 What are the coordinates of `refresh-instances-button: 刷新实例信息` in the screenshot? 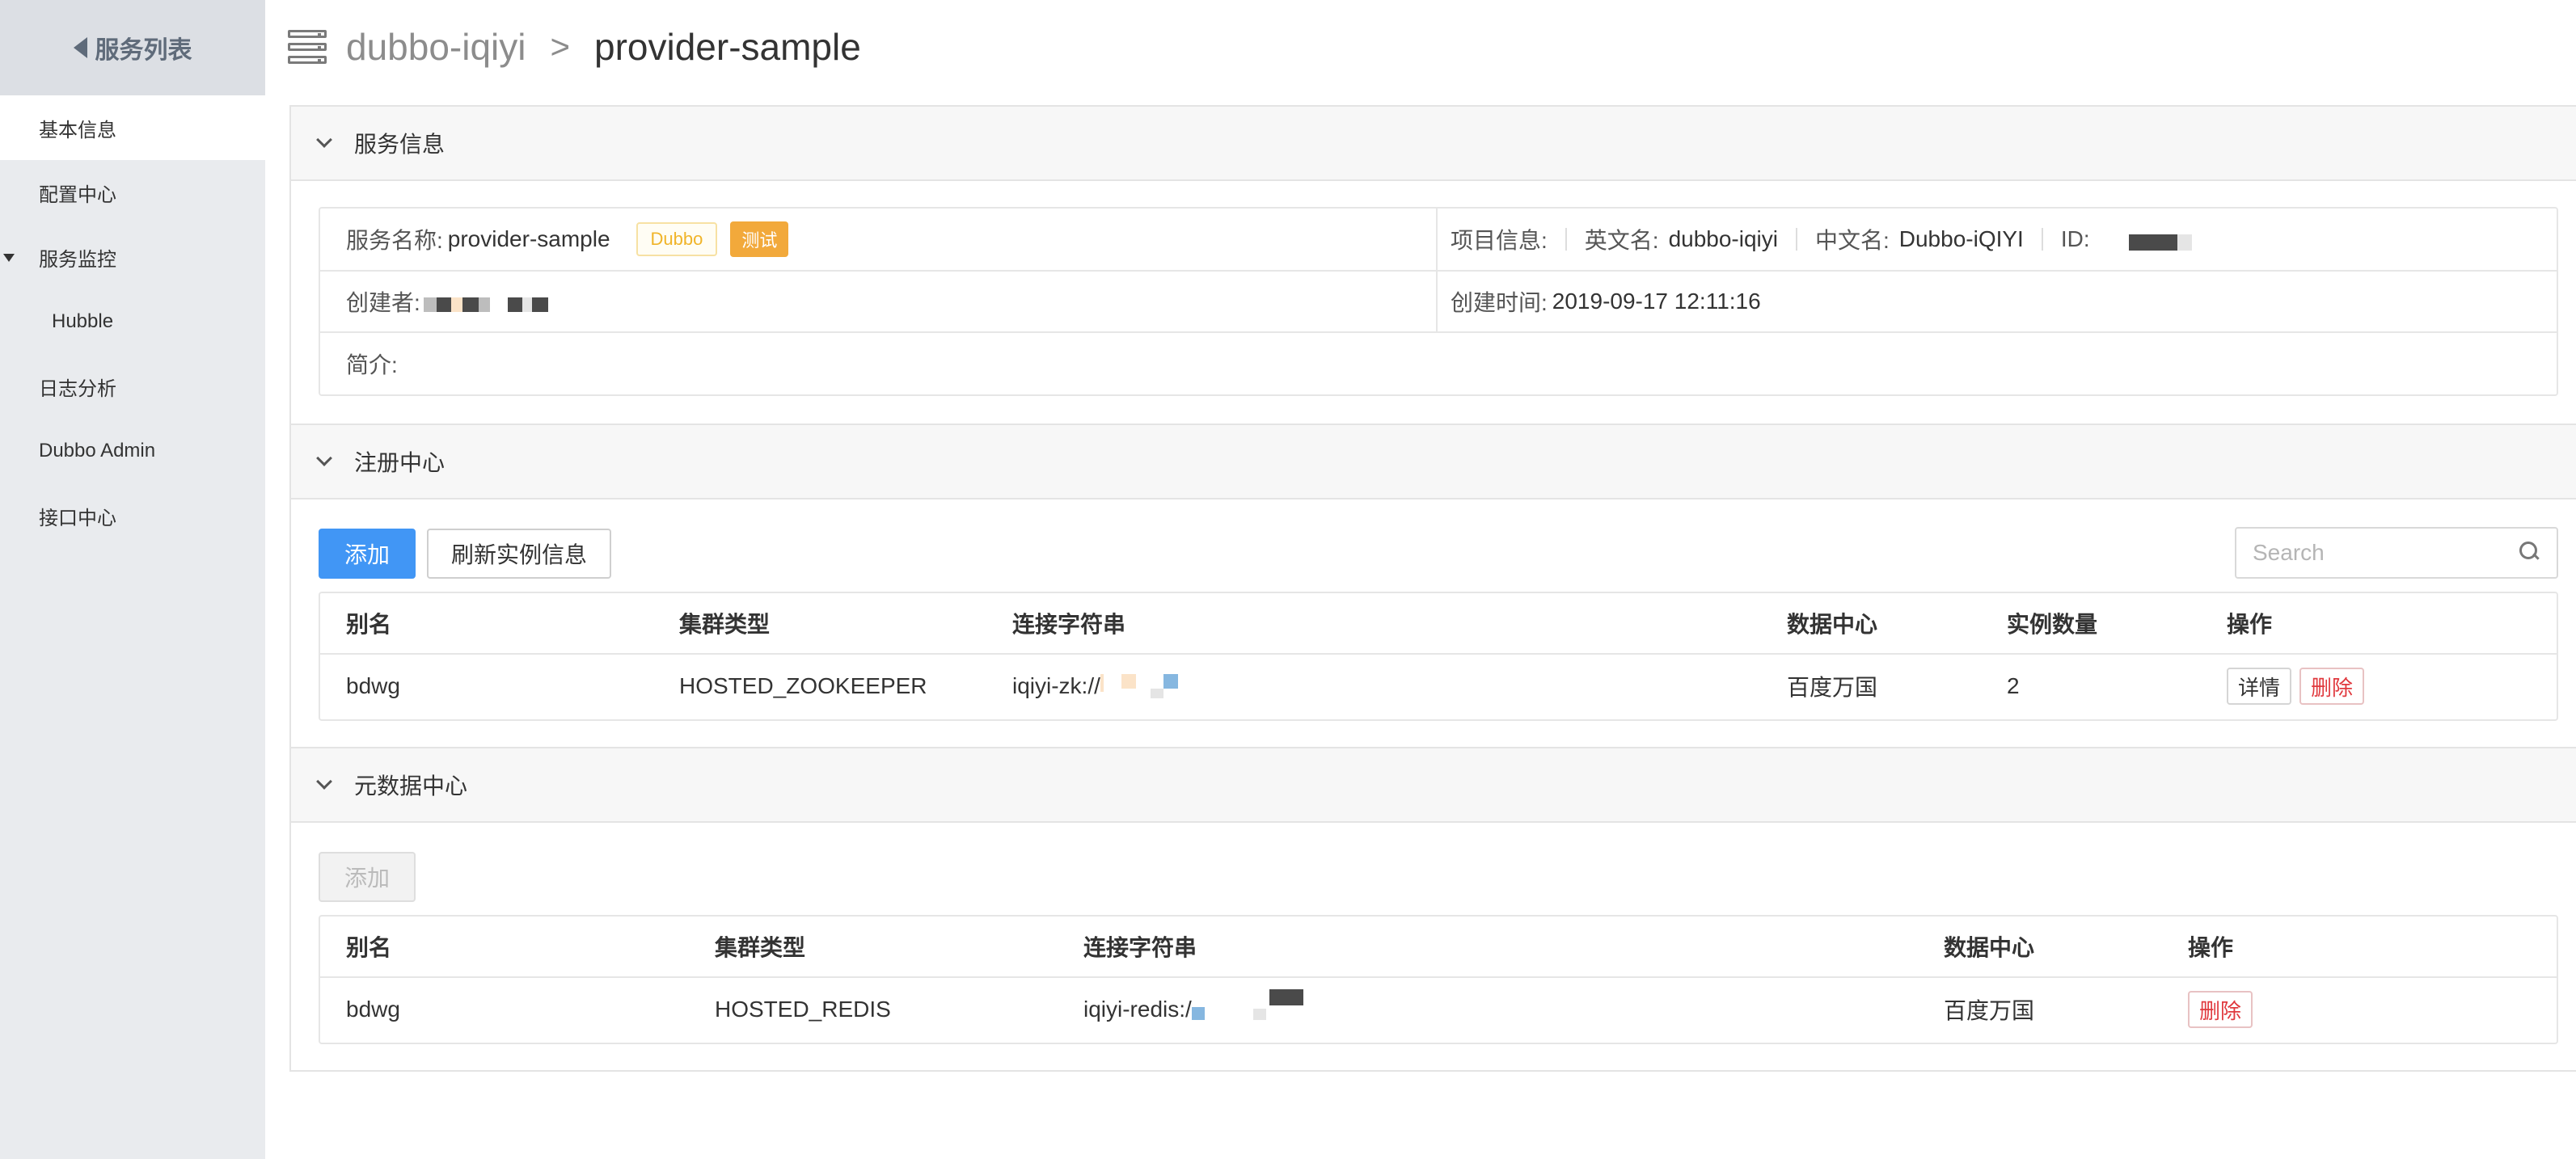 It's located at (519, 554).